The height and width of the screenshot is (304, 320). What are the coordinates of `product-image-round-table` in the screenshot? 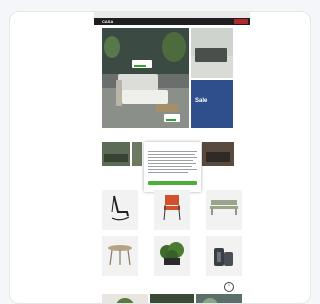 It's located at (120, 255).